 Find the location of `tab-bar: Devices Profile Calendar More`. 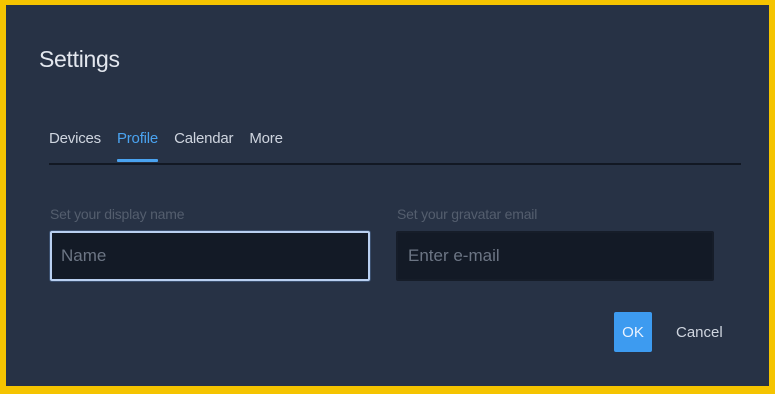

tab-bar: Devices Profile Calendar More is located at coordinates (174, 145).